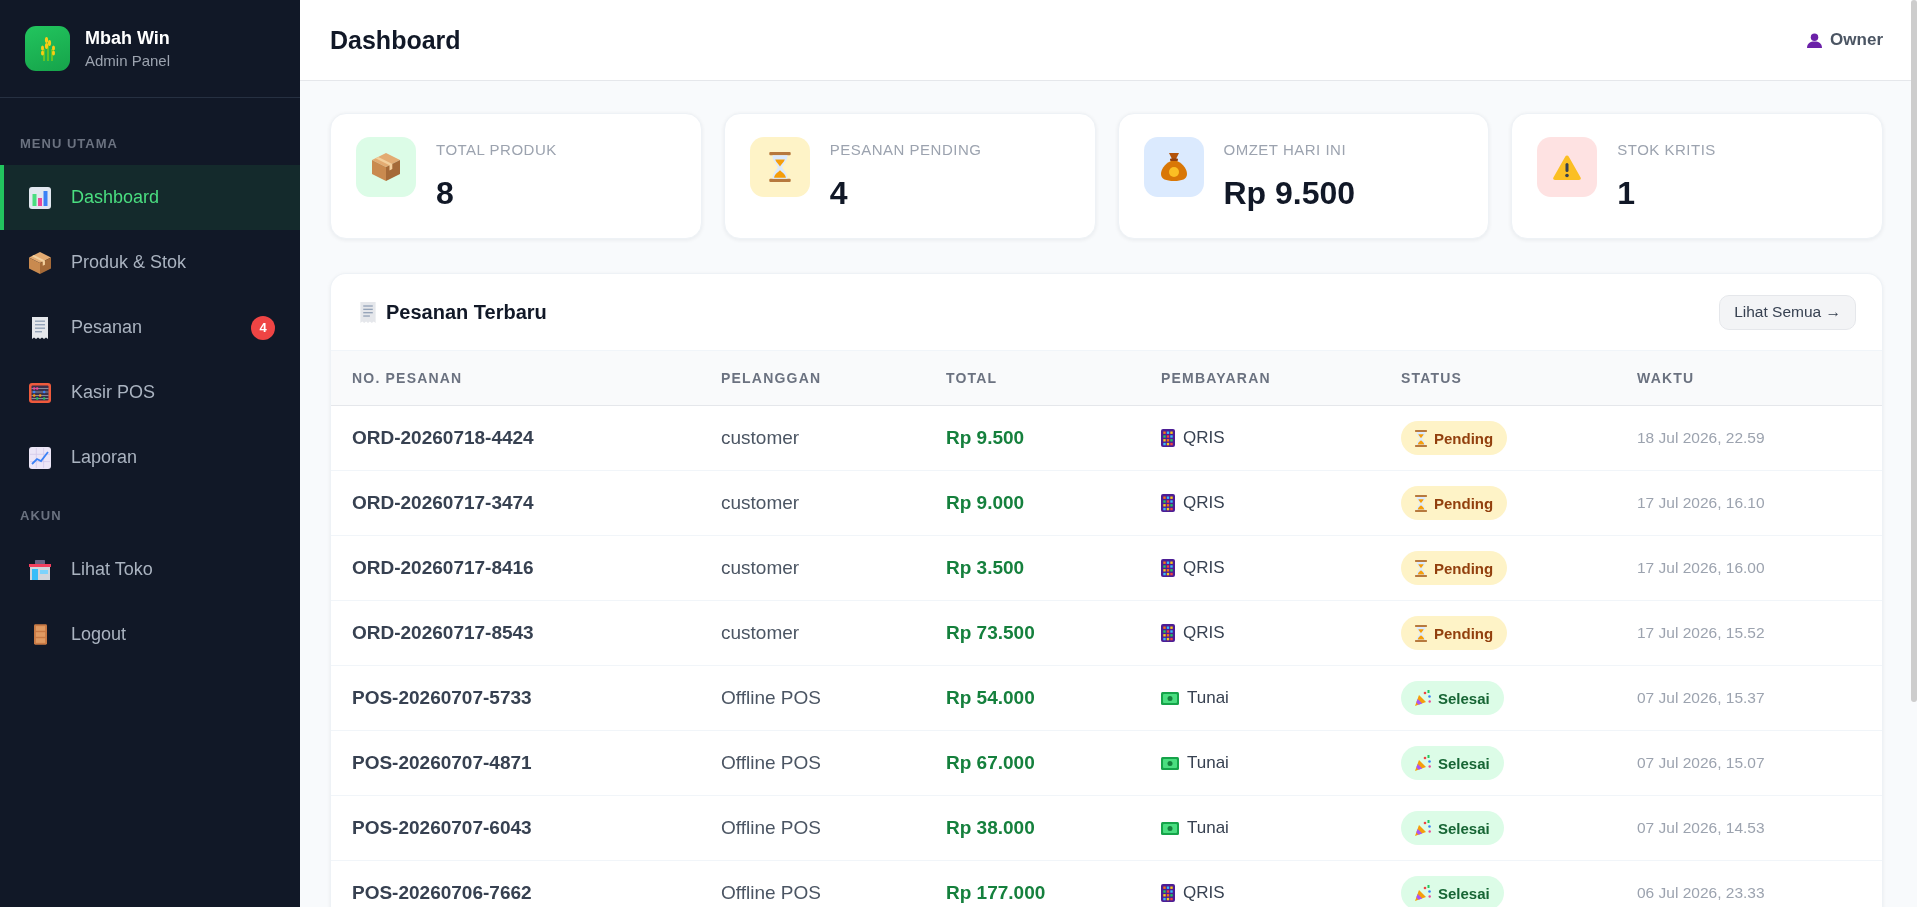  I want to click on column-header: TOTAL, so click(1032, 378).